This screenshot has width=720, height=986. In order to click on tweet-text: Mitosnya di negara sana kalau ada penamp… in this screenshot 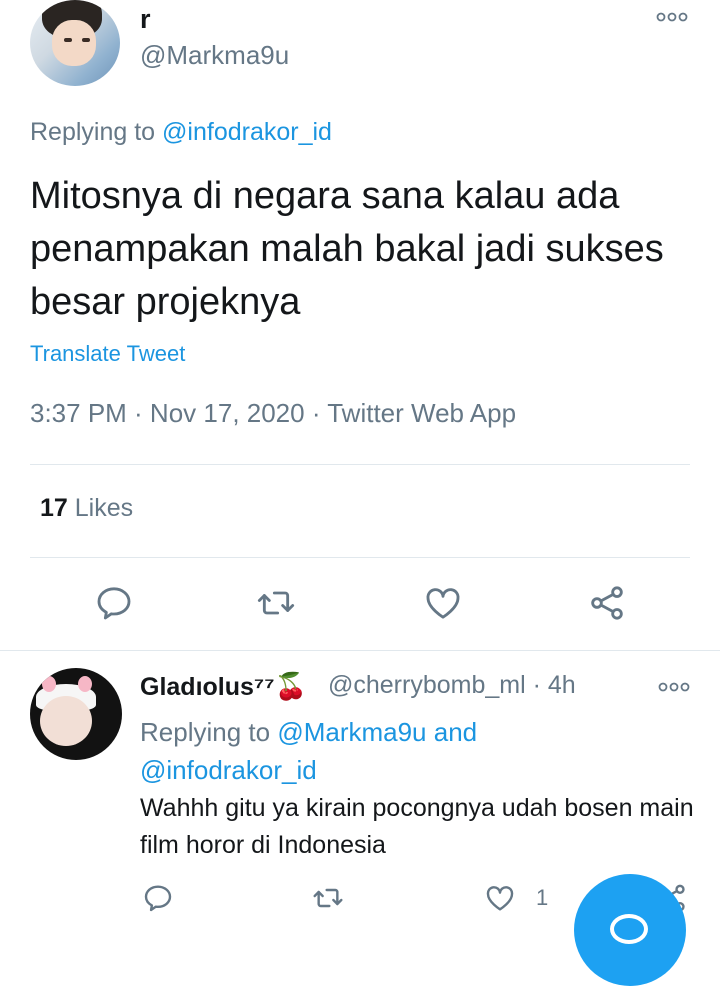, I will do `click(347, 249)`.